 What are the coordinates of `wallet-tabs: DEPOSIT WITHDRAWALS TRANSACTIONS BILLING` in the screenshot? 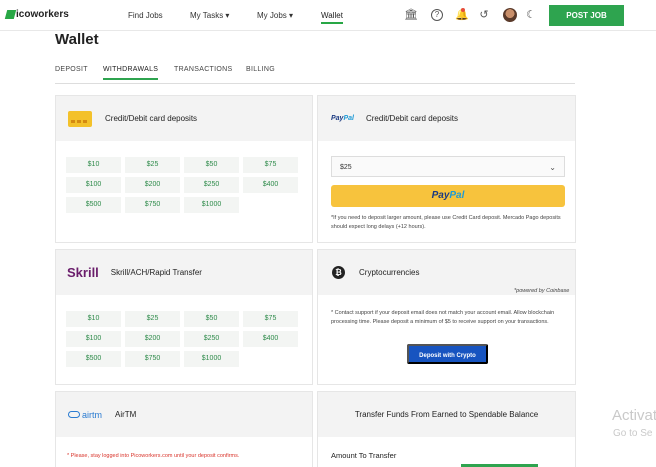 It's located at (315, 74).